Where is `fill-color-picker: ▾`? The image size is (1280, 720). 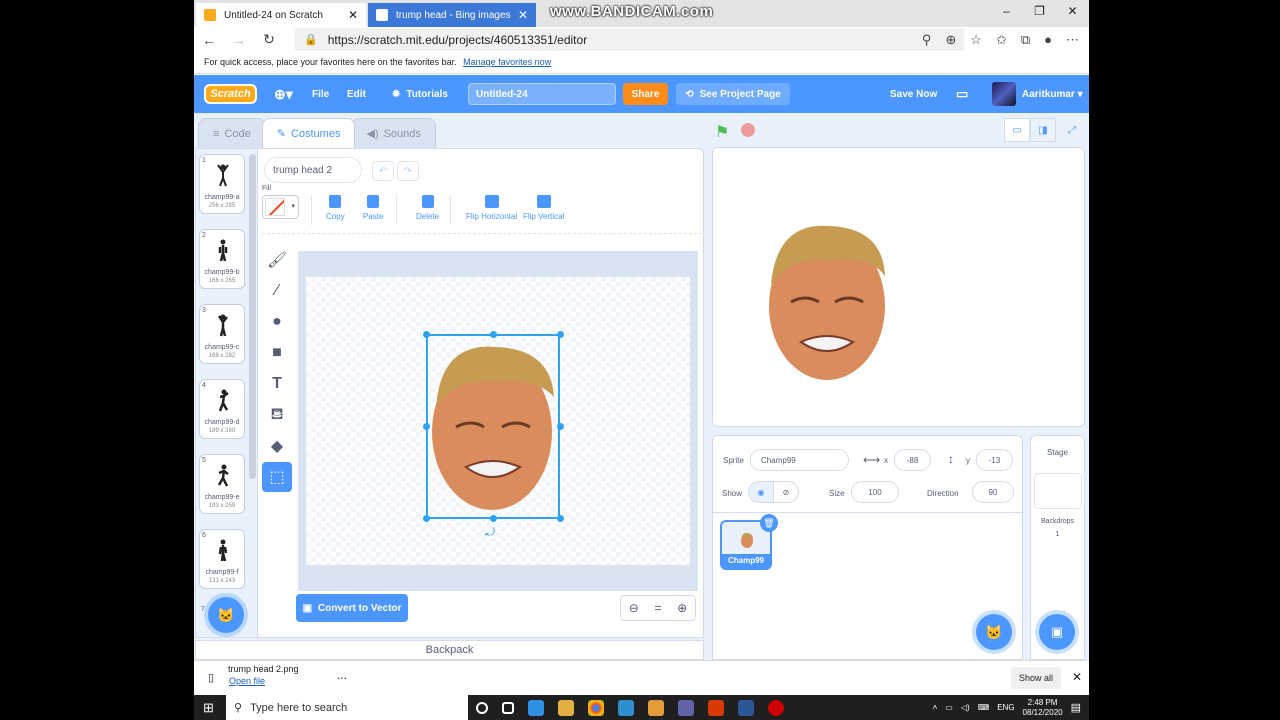 fill-color-picker: ▾ is located at coordinates (280, 207).